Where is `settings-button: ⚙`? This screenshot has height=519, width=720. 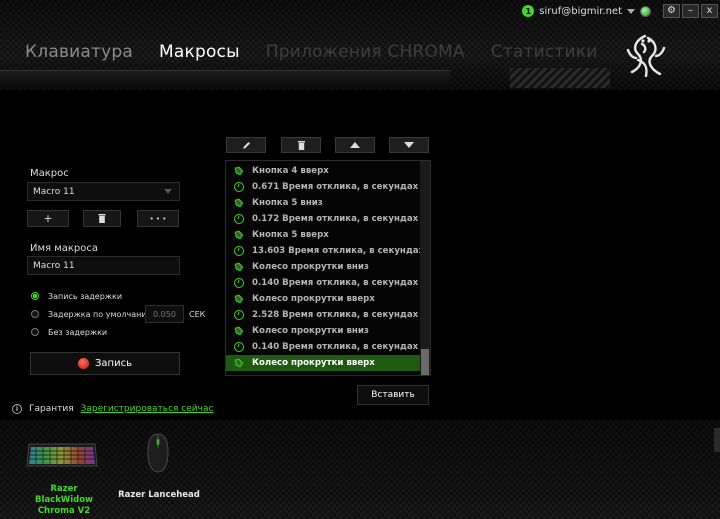
settings-button: ⚙ is located at coordinates (671, 11).